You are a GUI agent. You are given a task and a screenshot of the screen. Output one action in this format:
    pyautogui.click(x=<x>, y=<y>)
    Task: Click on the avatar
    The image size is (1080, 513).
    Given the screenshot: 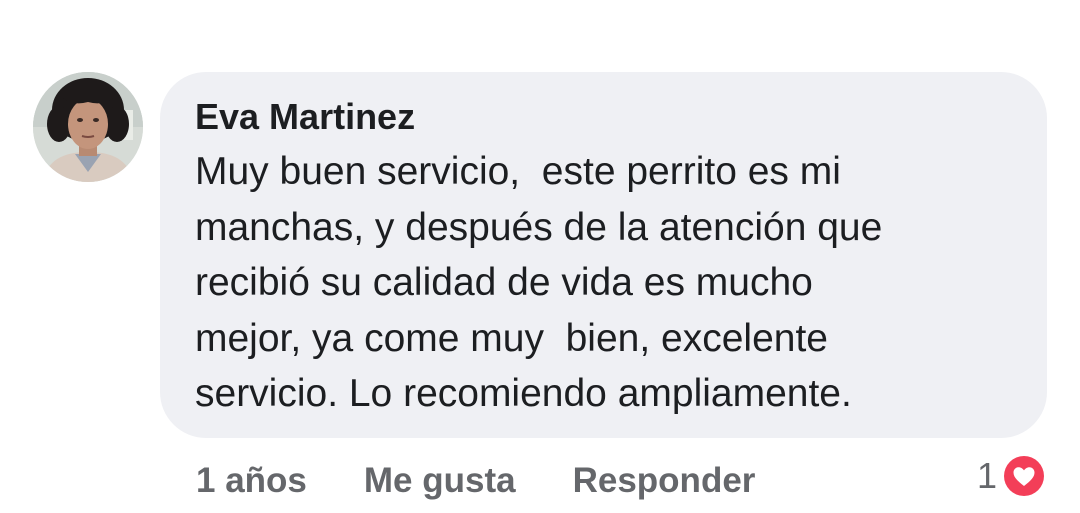 What is the action you would take?
    pyautogui.click(x=88, y=127)
    